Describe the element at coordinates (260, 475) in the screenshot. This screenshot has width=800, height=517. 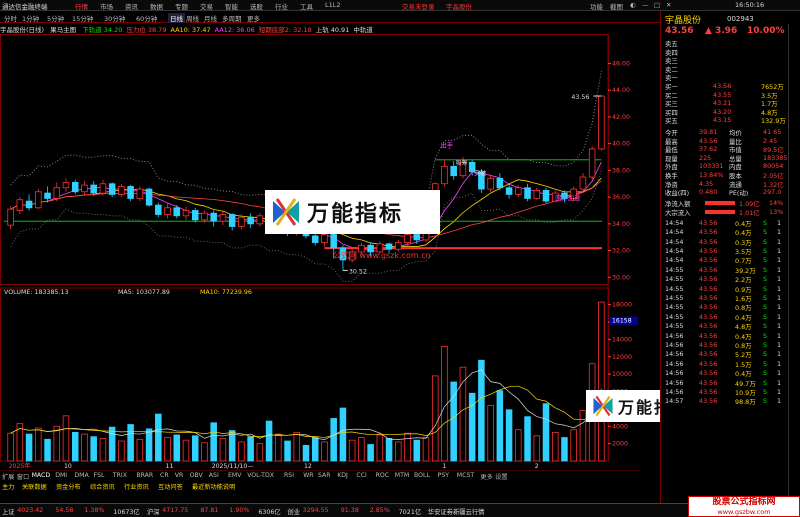
I see `indicator-tab: VOL-TDX` at that location.